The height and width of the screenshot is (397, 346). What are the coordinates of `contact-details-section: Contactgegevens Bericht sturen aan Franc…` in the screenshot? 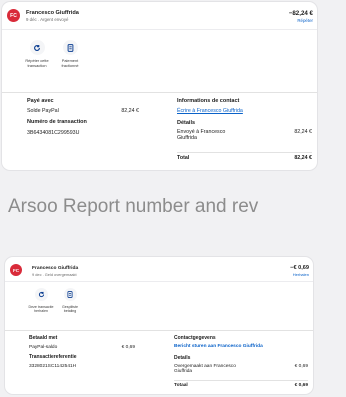 It's located at (241, 354).